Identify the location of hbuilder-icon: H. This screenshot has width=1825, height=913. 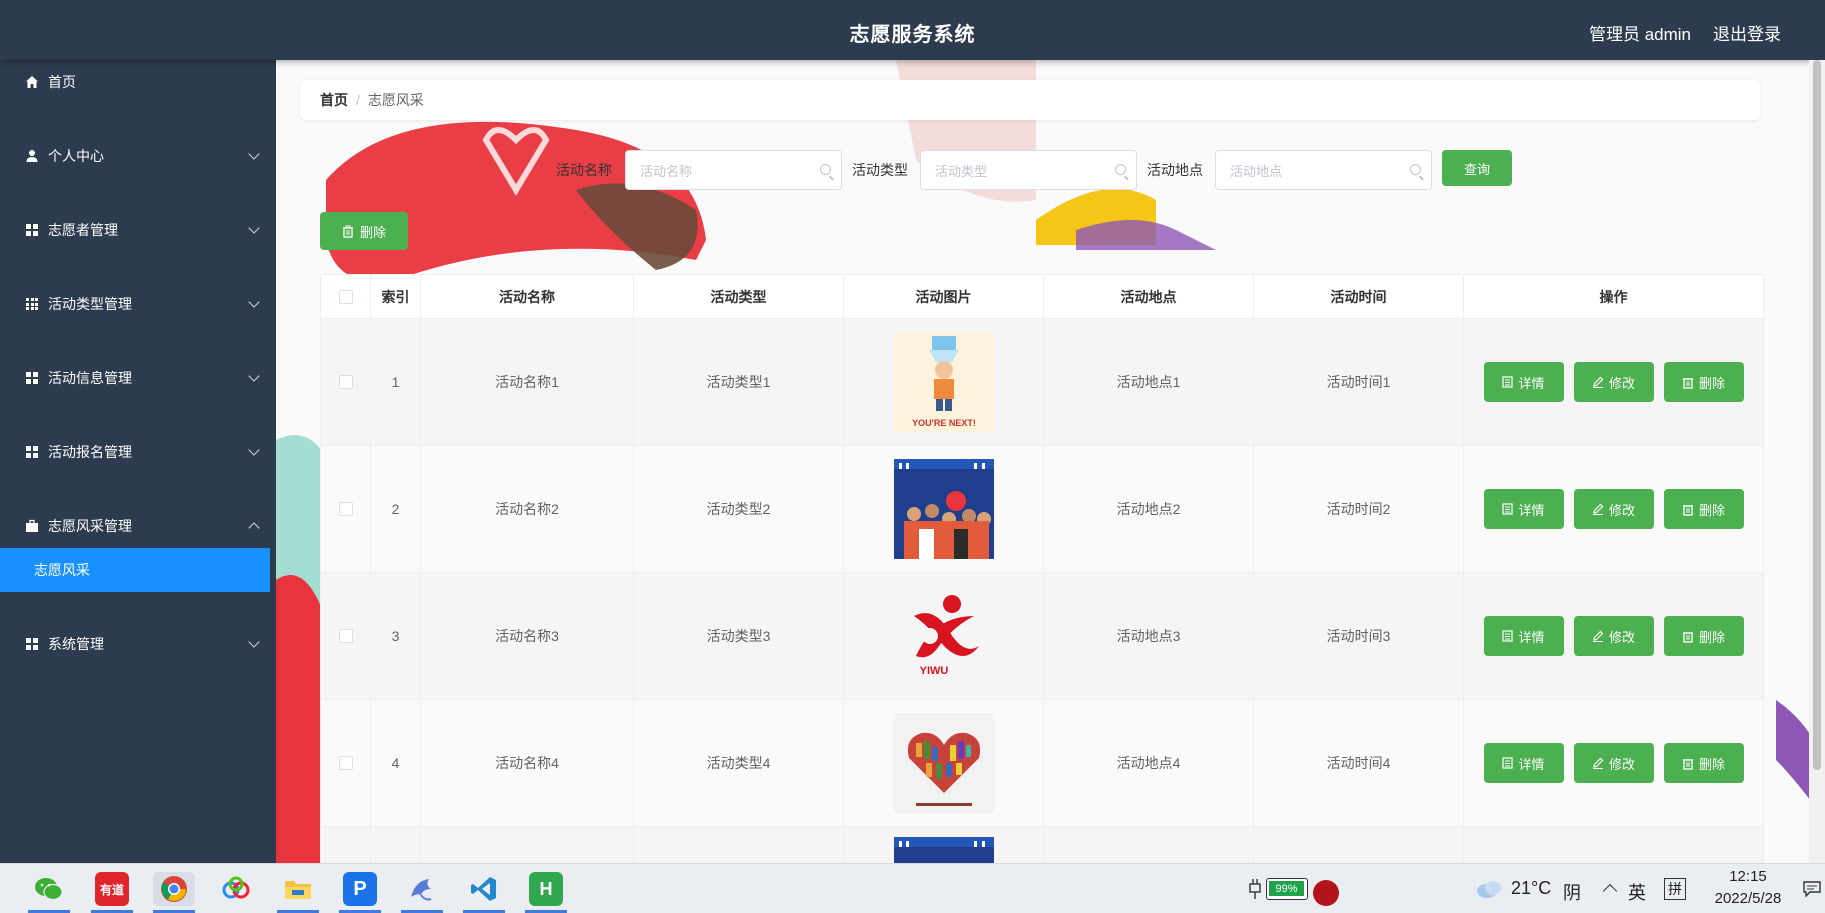
(546, 889).